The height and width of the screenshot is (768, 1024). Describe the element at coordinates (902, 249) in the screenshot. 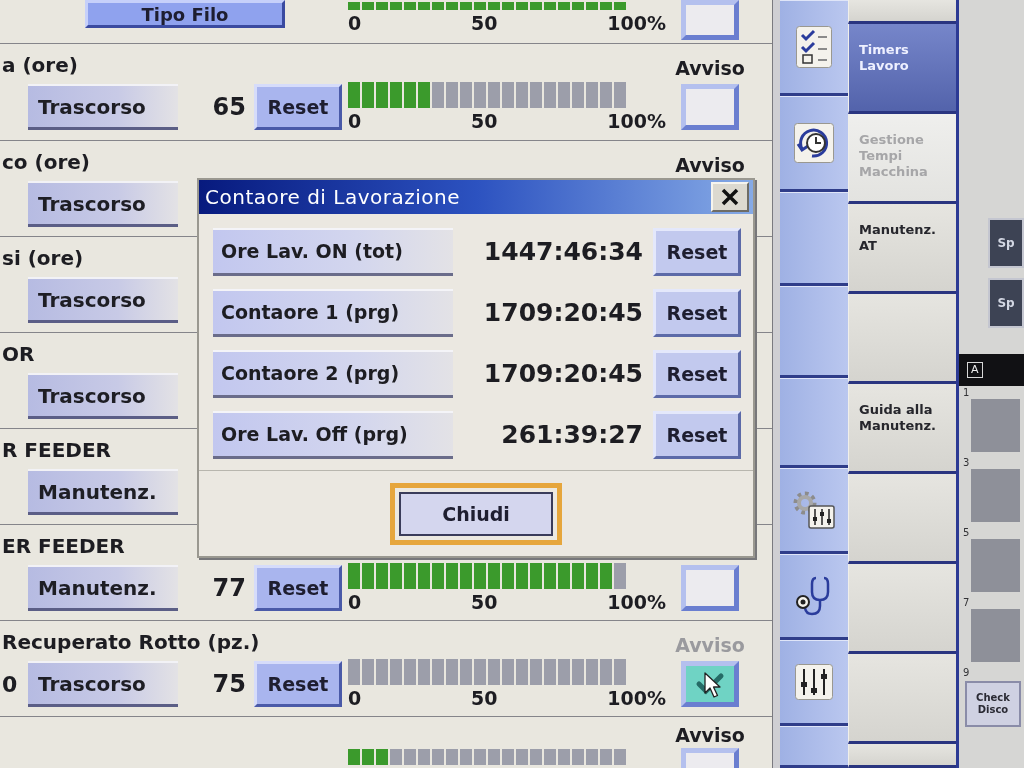

I see `side-tab: Manutenz. AT` at that location.